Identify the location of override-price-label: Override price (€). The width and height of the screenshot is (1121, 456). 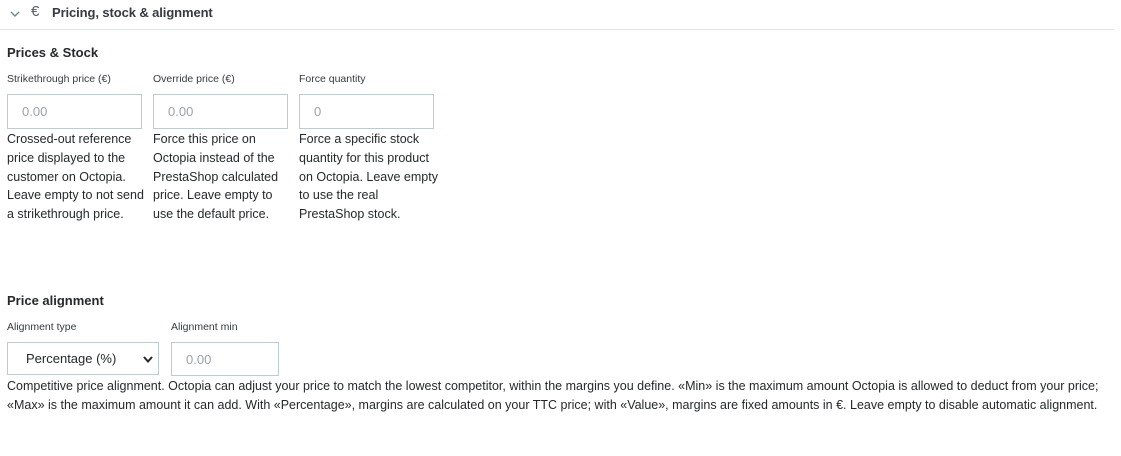
(194, 79).